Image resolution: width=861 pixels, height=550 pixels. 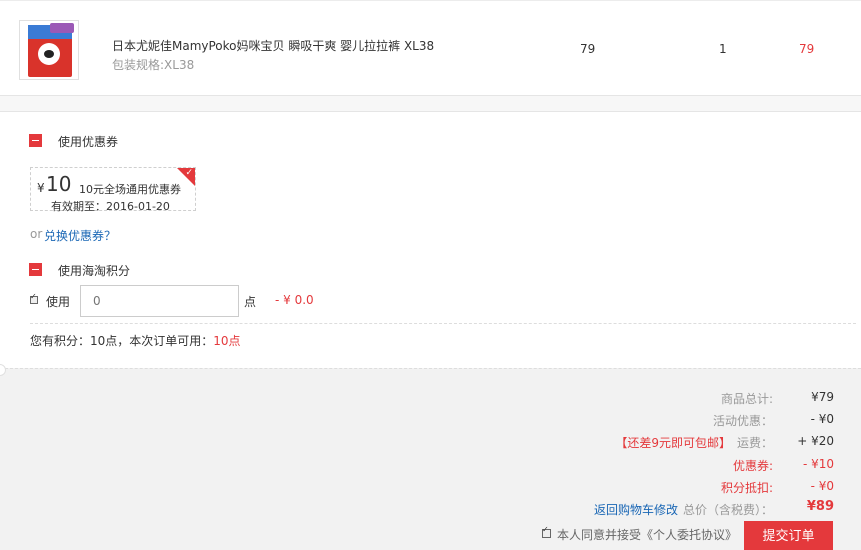 What do you see at coordinates (35, 140) in the screenshot?
I see `coupon-collapse-toggle` at bounding box center [35, 140].